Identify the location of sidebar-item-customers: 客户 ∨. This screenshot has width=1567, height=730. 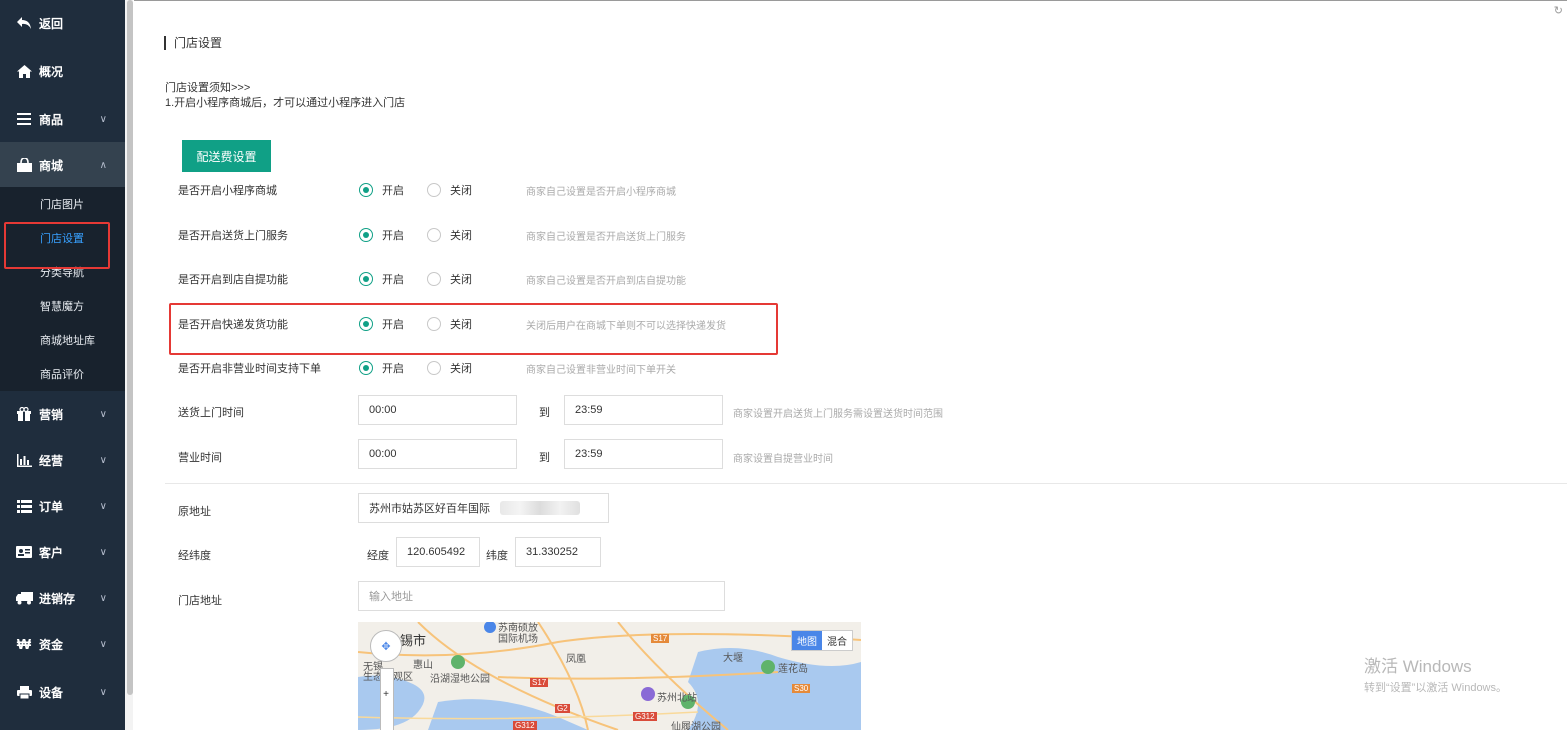
(62, 552).